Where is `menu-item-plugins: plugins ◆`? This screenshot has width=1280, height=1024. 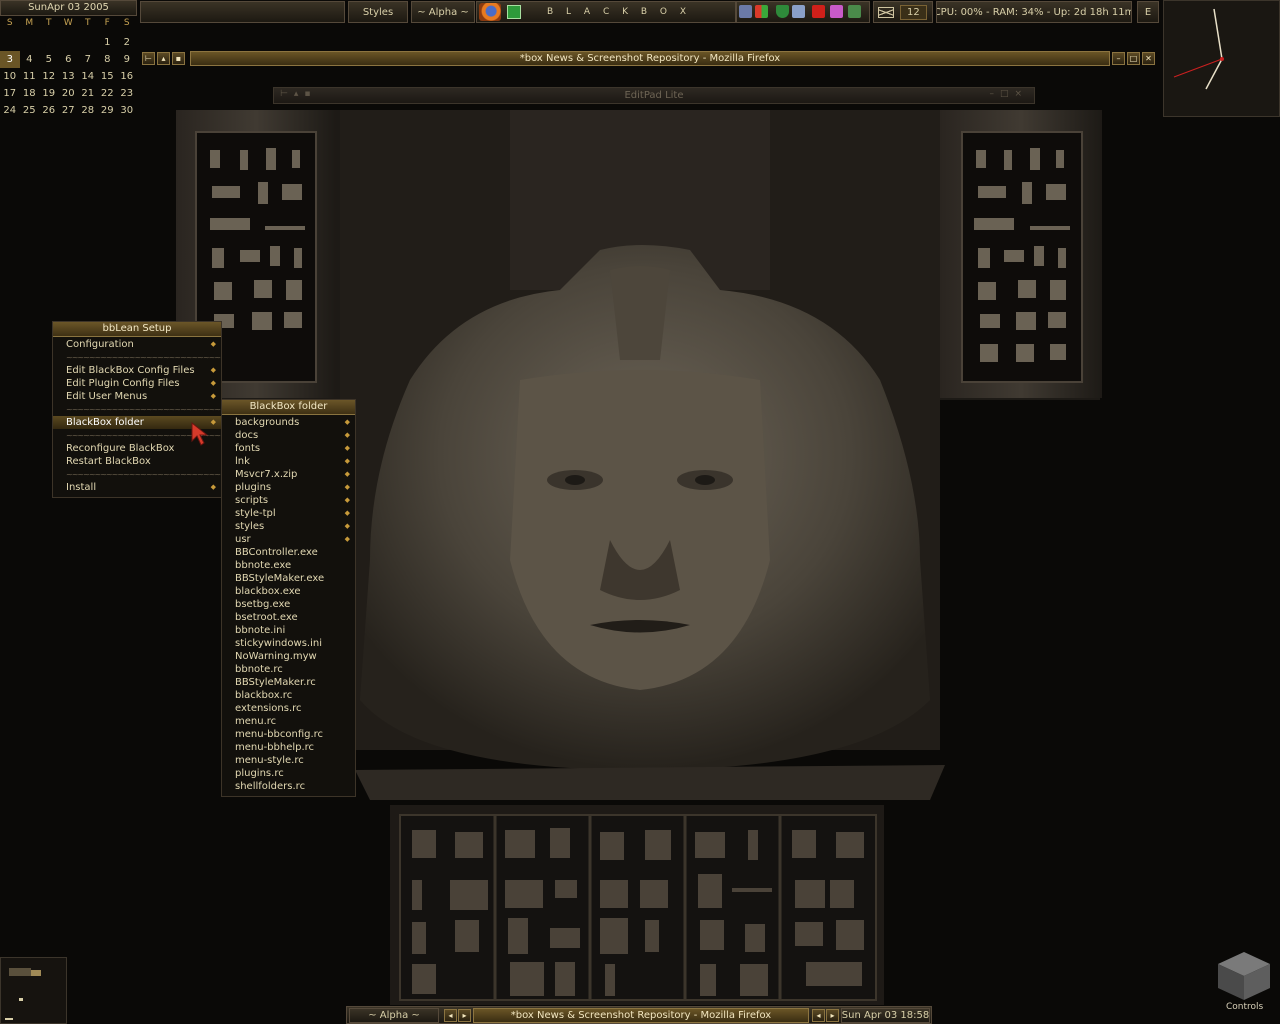
menu-item-plugins: plugins ◆ is located at coordinates (288, 487).